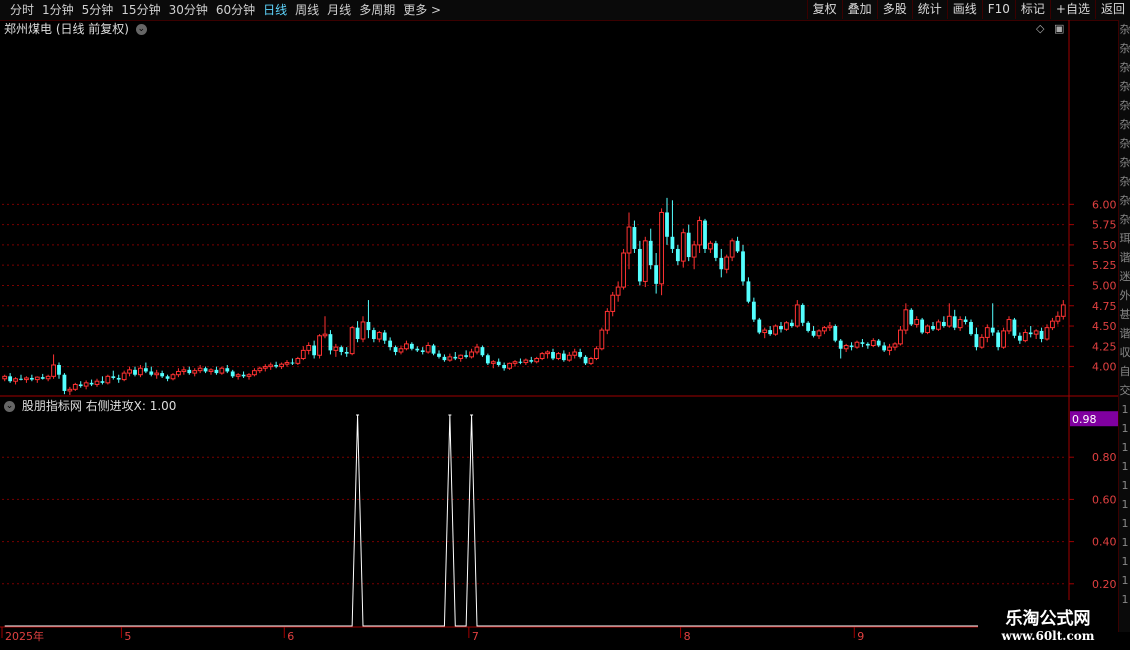 This screenshot has height=650, width=1130. Describe the element at coordinates (859, 9) in the screenshot. I see `toolbar-action-button: 叠加` at that location.